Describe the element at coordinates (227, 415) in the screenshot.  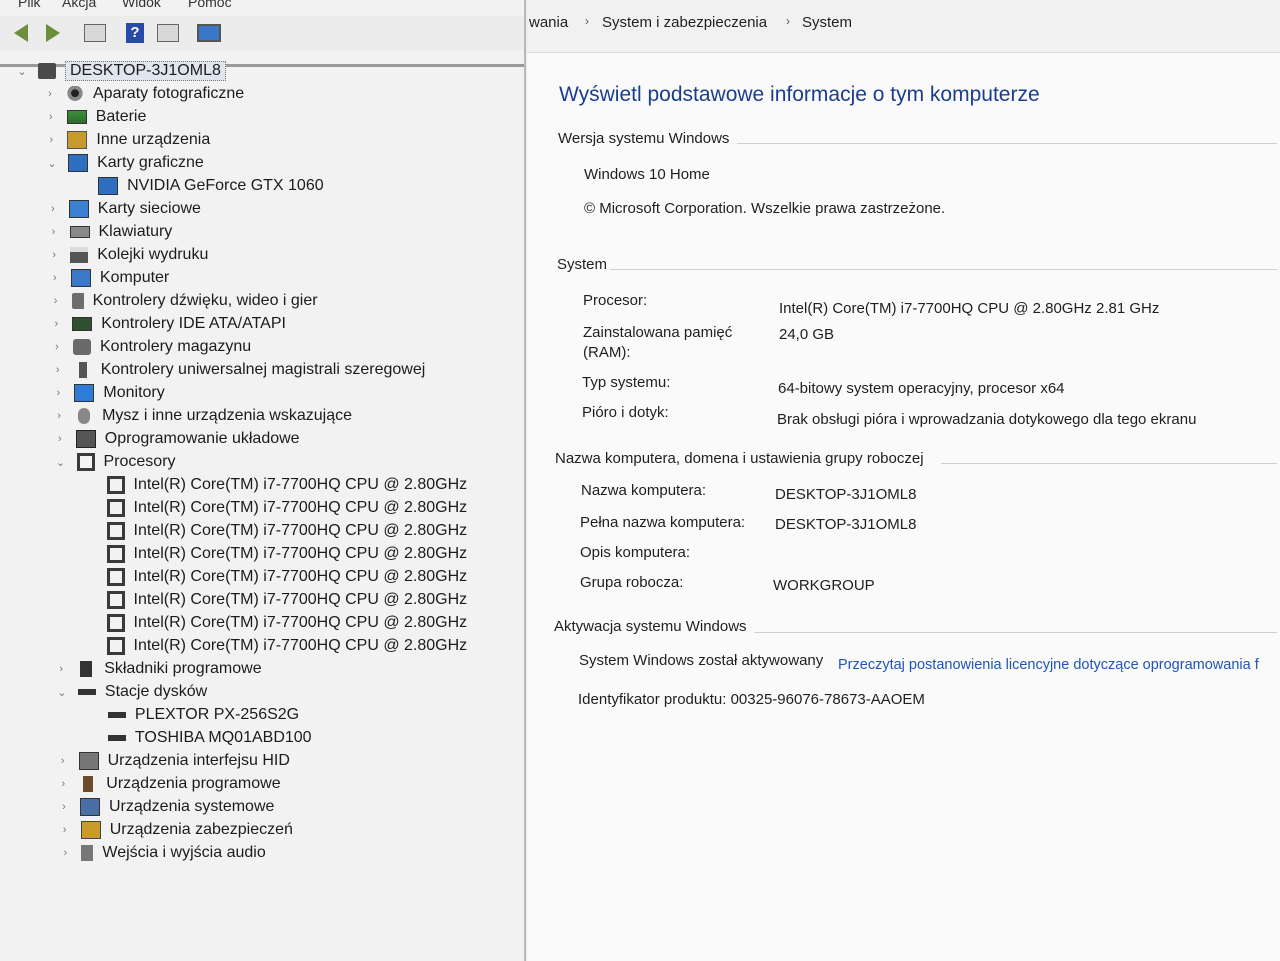
I see `tree-item-label: Mysz i inne urządzenia wskazujące` at that location.